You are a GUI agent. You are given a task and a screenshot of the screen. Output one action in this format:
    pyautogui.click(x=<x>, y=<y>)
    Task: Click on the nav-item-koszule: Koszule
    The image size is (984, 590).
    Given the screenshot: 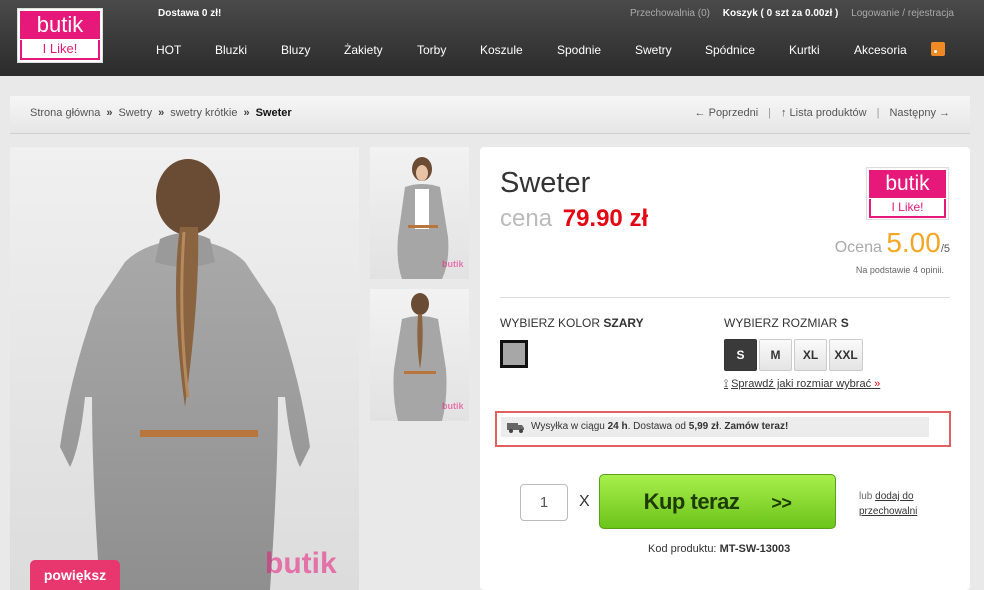 What is the action you would take?
    pyautogui.click(x=501, y=50)
    